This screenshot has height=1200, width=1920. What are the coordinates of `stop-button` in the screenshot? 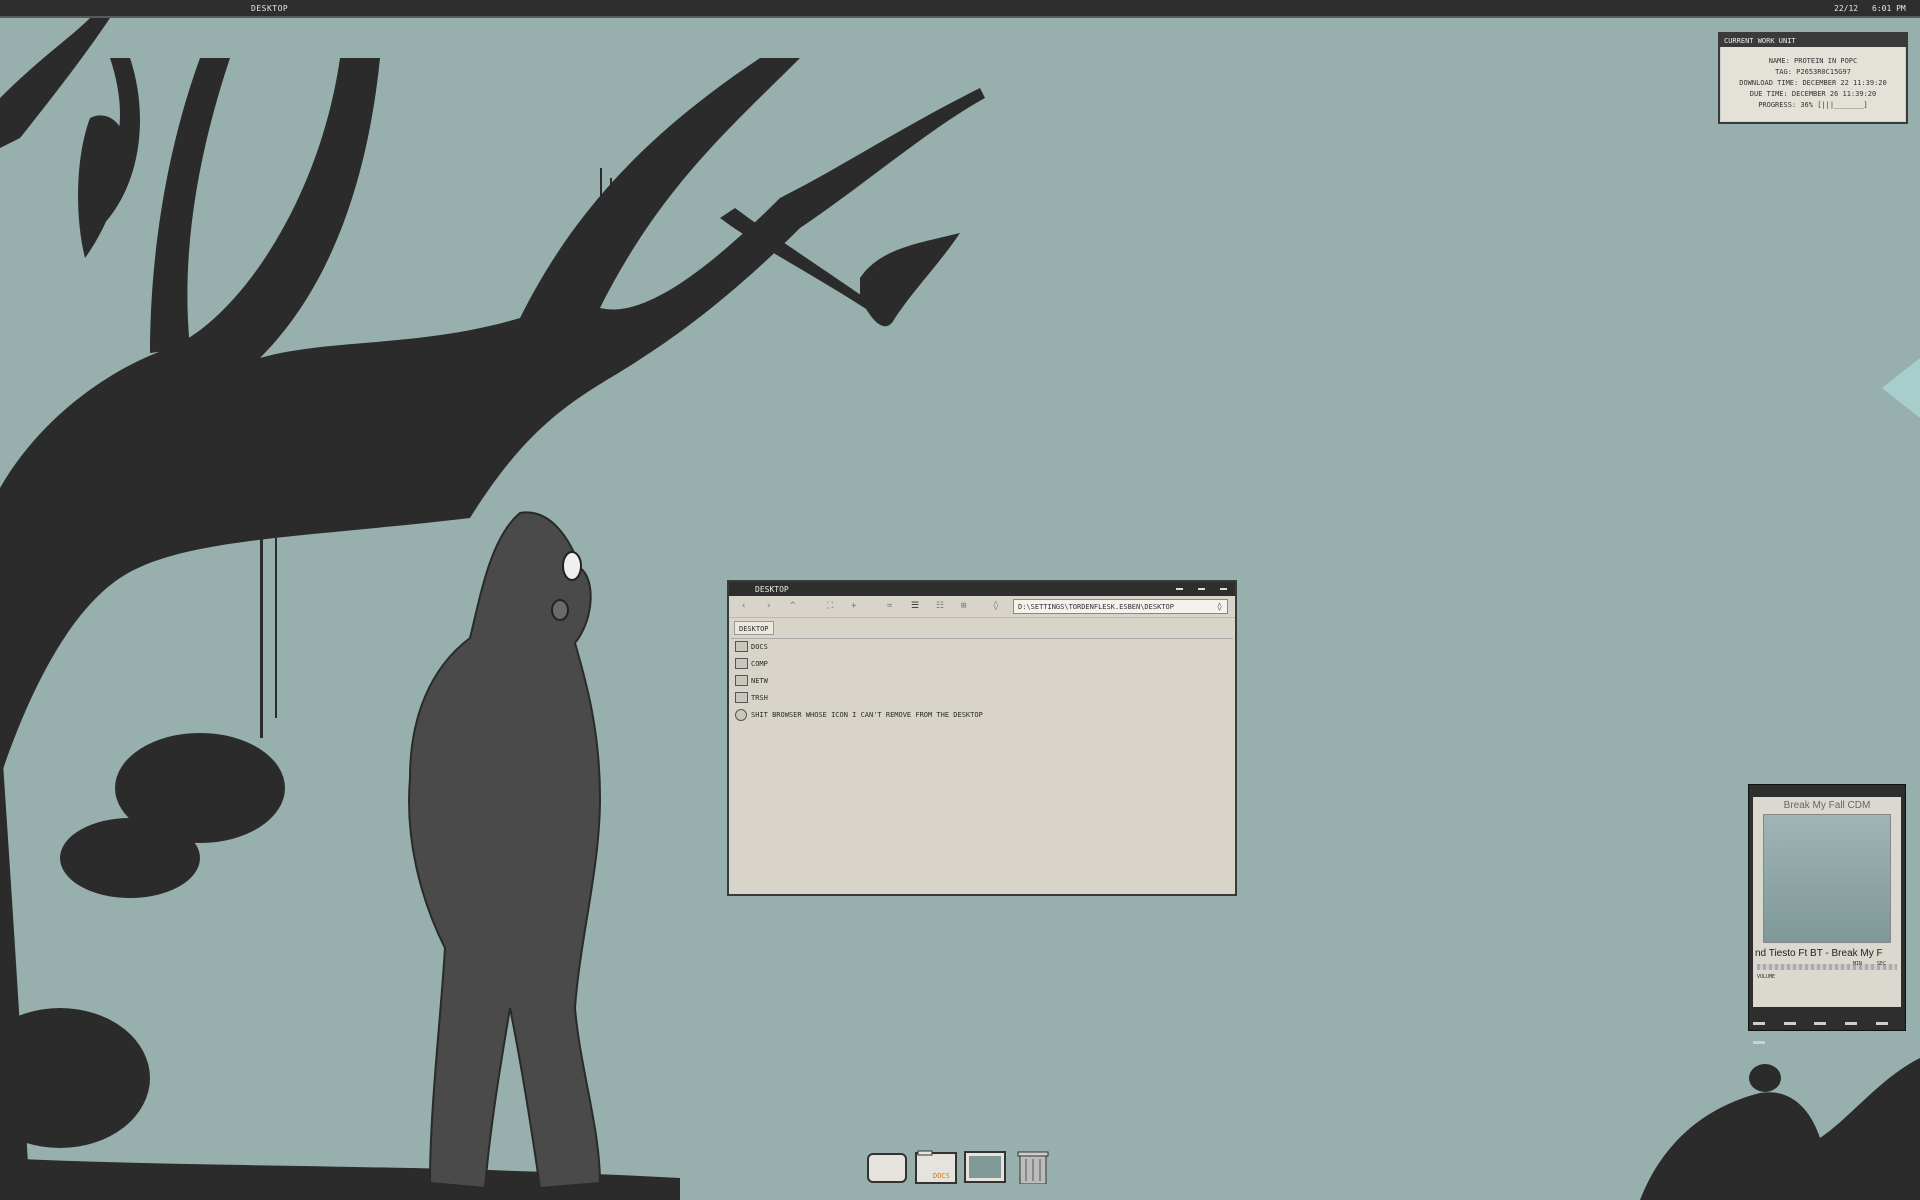 It's located at (1850, 1023).